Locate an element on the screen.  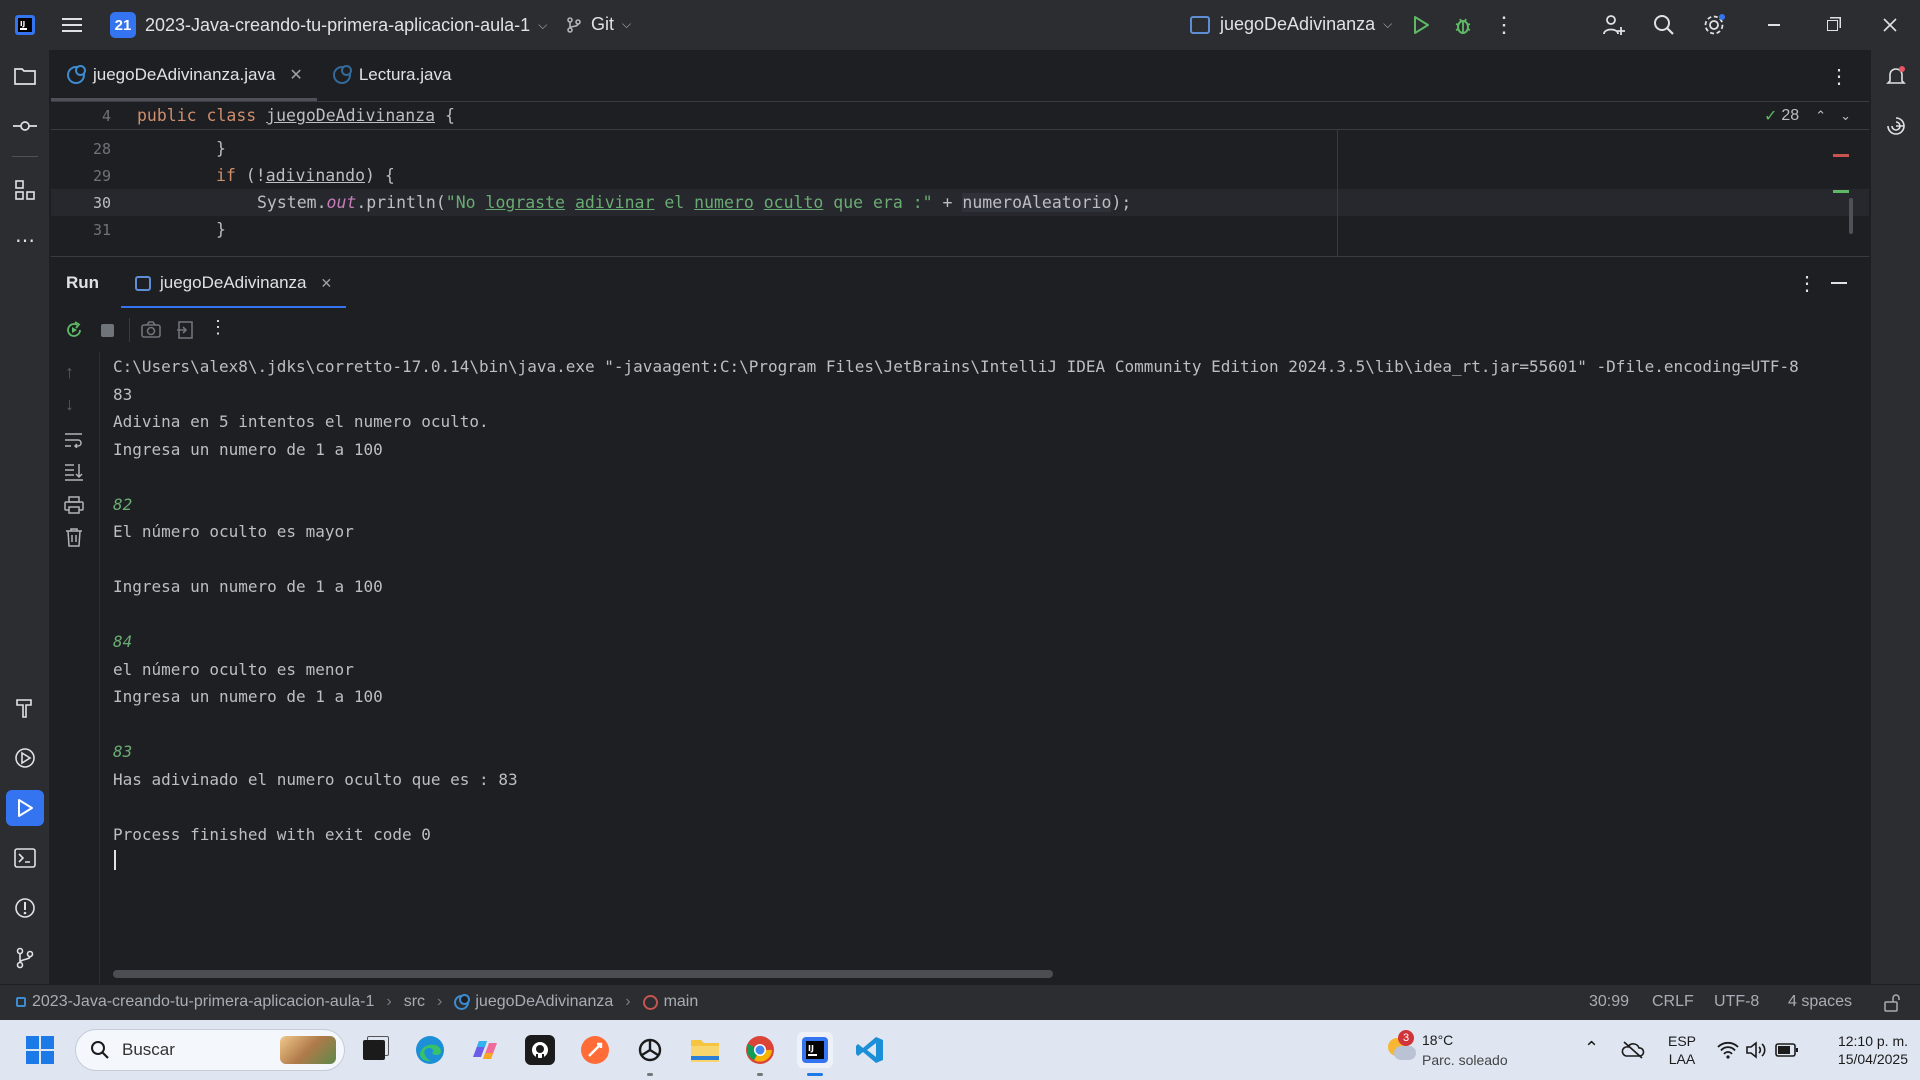
code-line-28: 28 } is located at coordinates (960, 148).